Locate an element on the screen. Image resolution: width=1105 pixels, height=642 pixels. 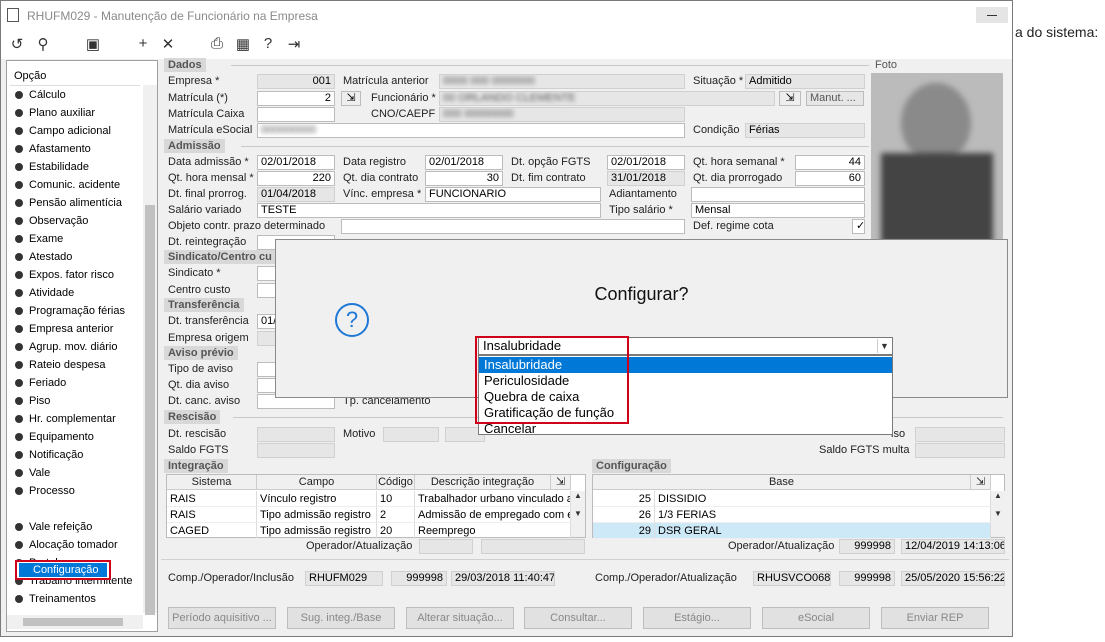
help-icon: ? is located at coordinates (268, 43).